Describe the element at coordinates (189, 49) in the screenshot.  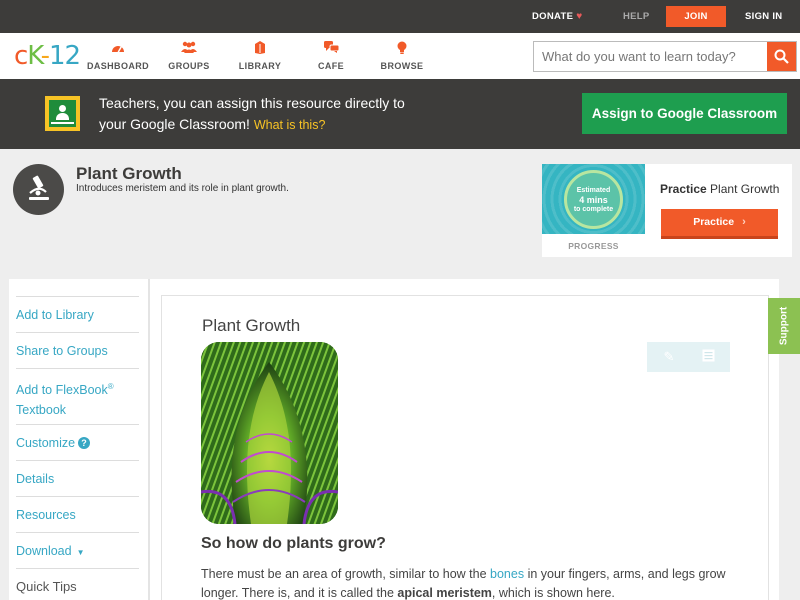
I see `groups-icon` at that location.